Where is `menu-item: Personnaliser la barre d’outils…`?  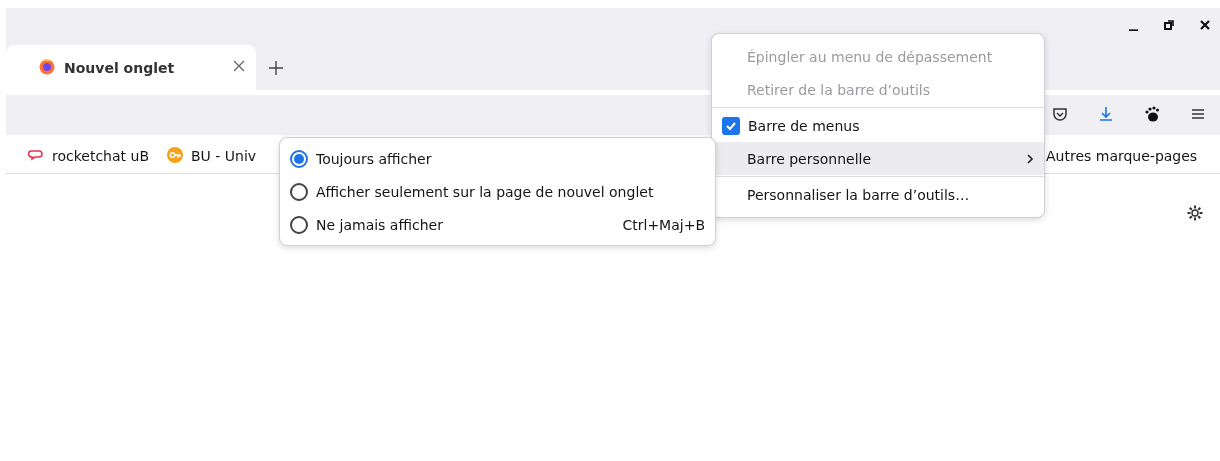 menu-item: Personnaliser la barre d’outils… is located at coordinates (878, 194).